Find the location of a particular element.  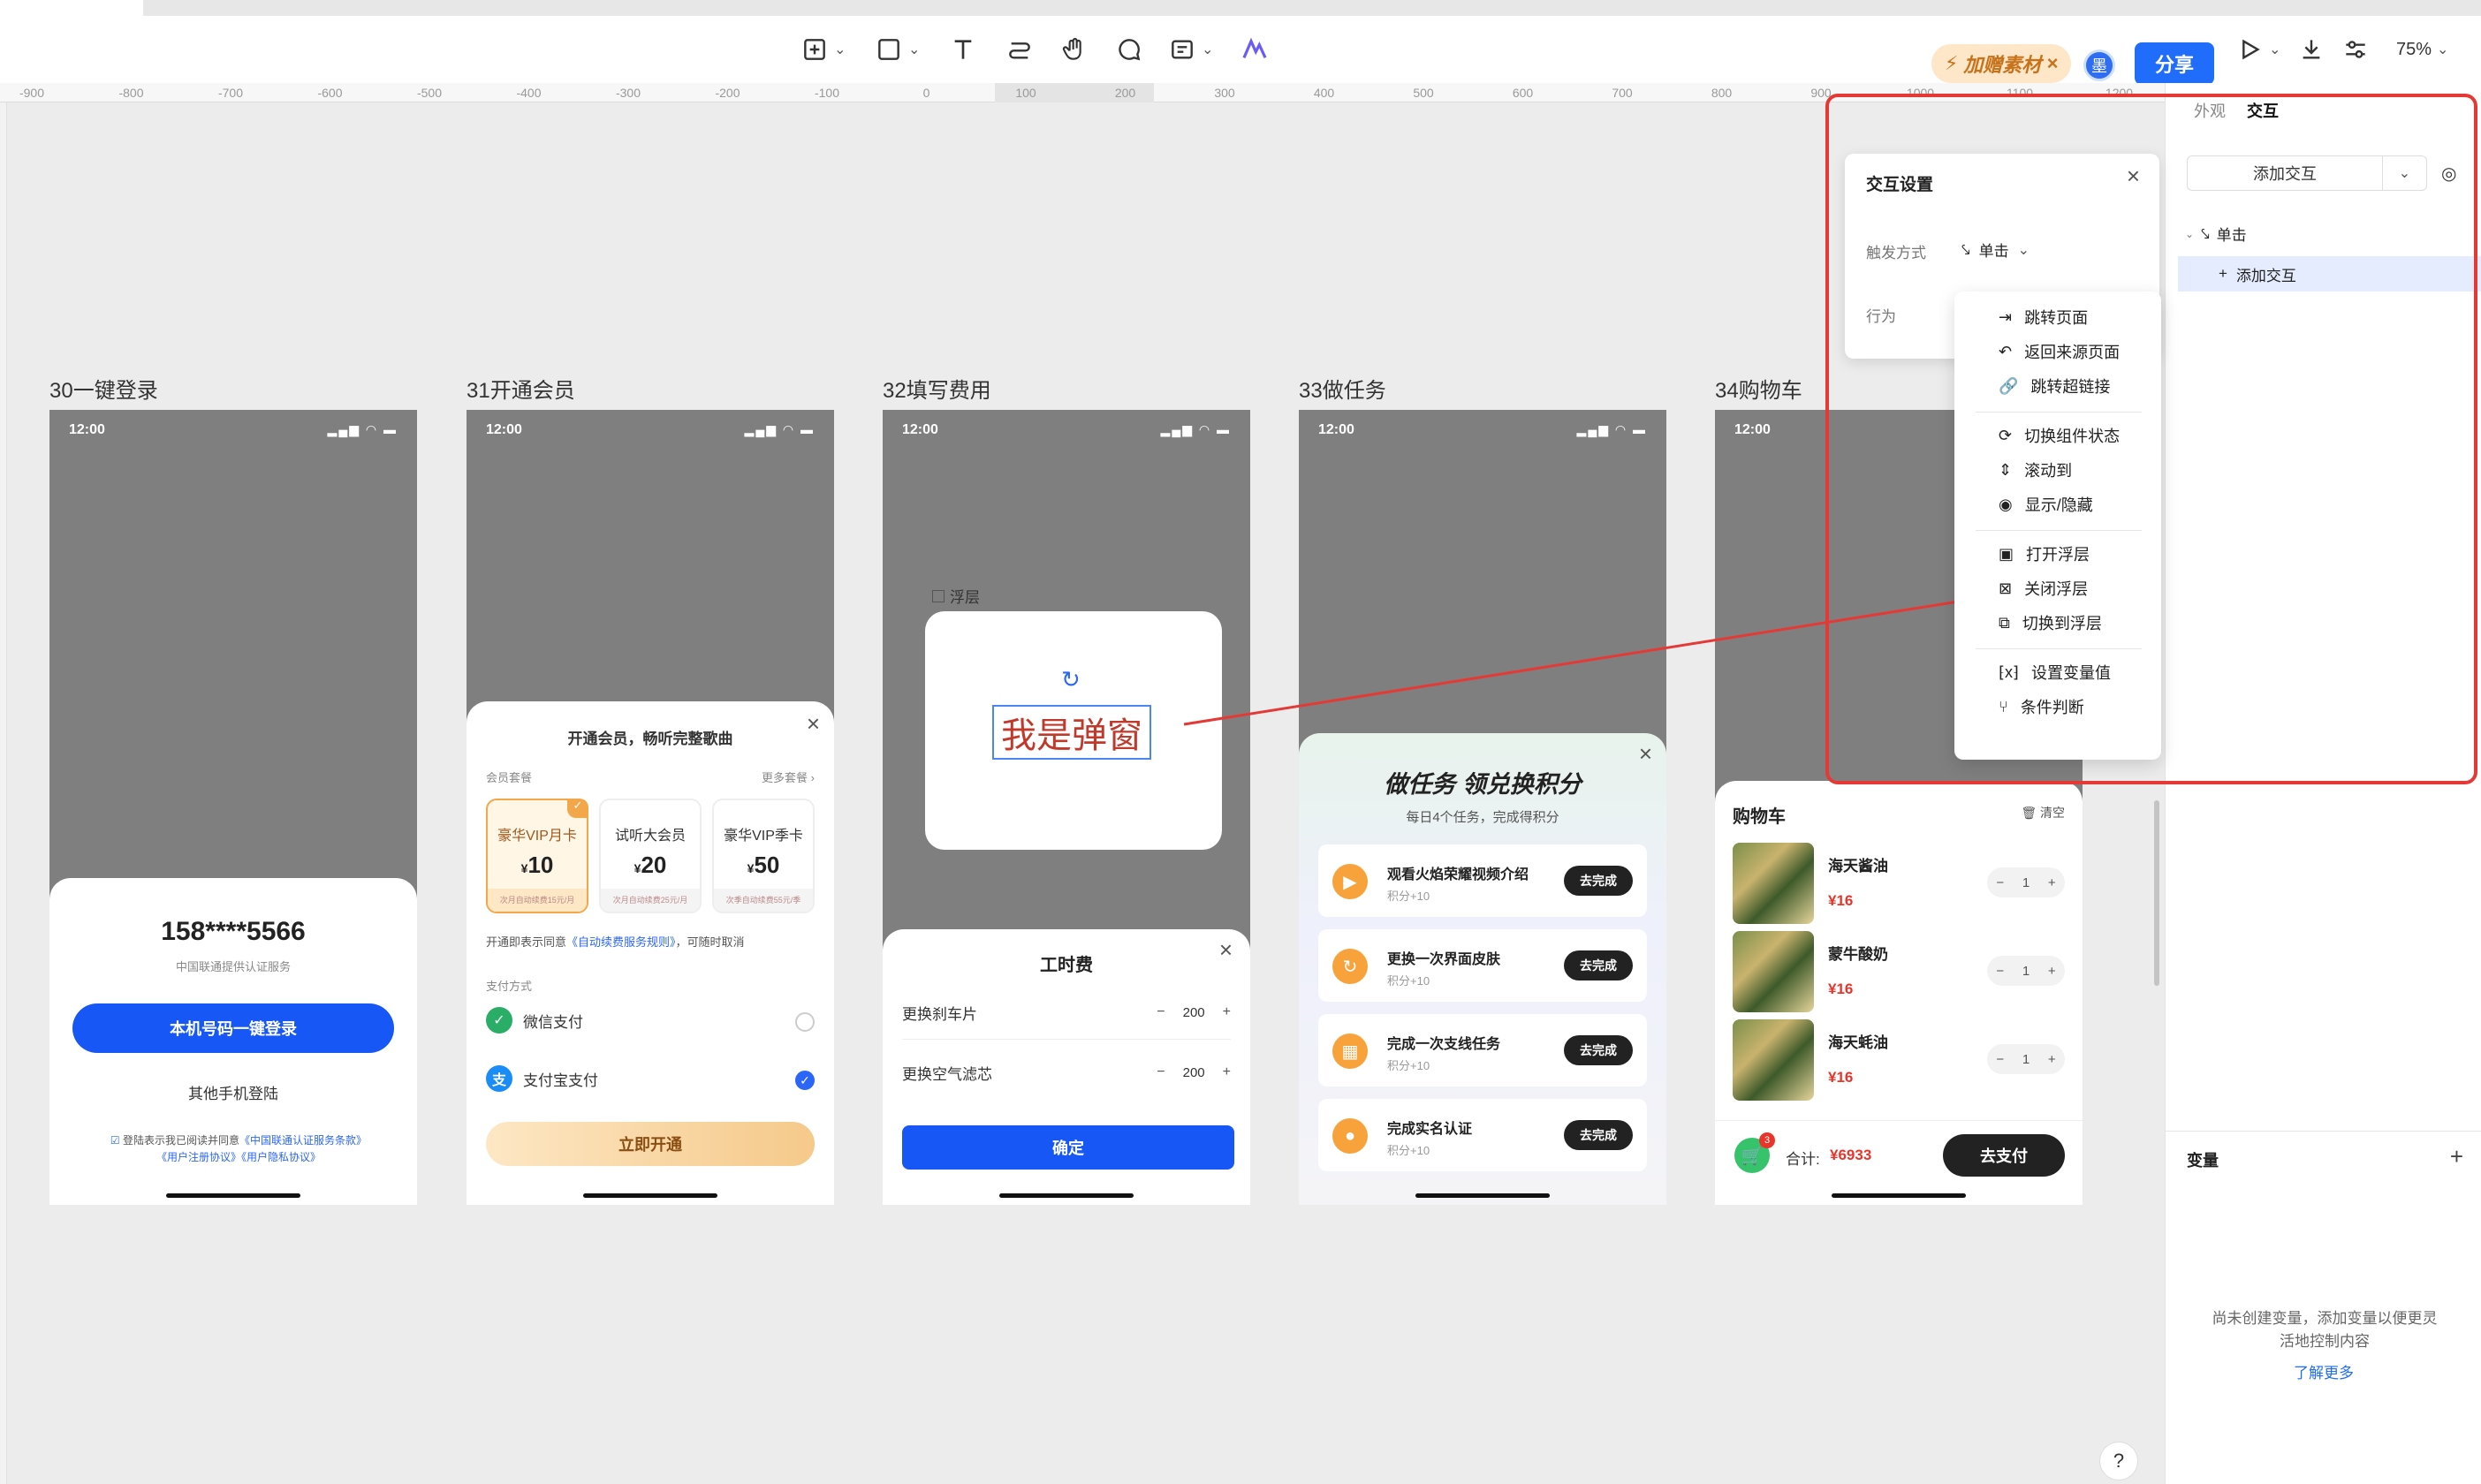

variables-title: 变量 is located at coordinates (2203, 1161).